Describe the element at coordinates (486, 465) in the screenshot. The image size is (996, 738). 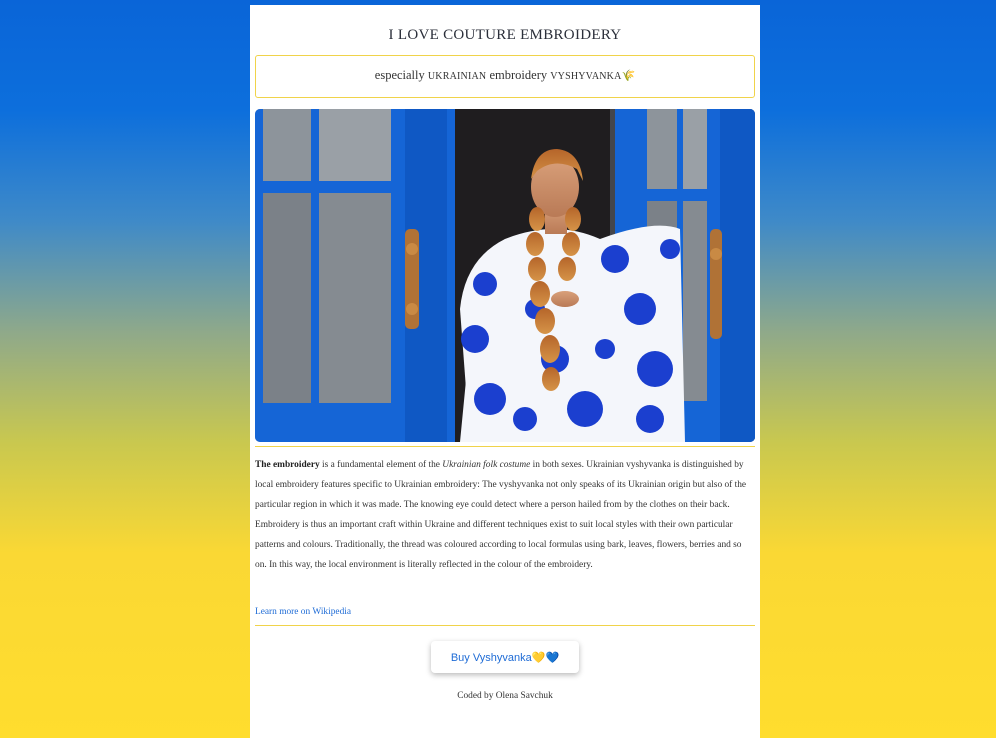
I see `description-italic: Ukrainian folk costume` at that location.